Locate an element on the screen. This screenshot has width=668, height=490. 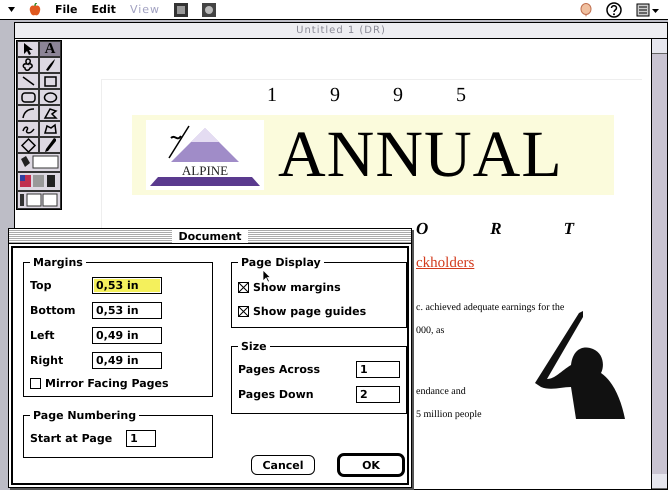
year-digit: 1 is located at coordinates (272, 95).